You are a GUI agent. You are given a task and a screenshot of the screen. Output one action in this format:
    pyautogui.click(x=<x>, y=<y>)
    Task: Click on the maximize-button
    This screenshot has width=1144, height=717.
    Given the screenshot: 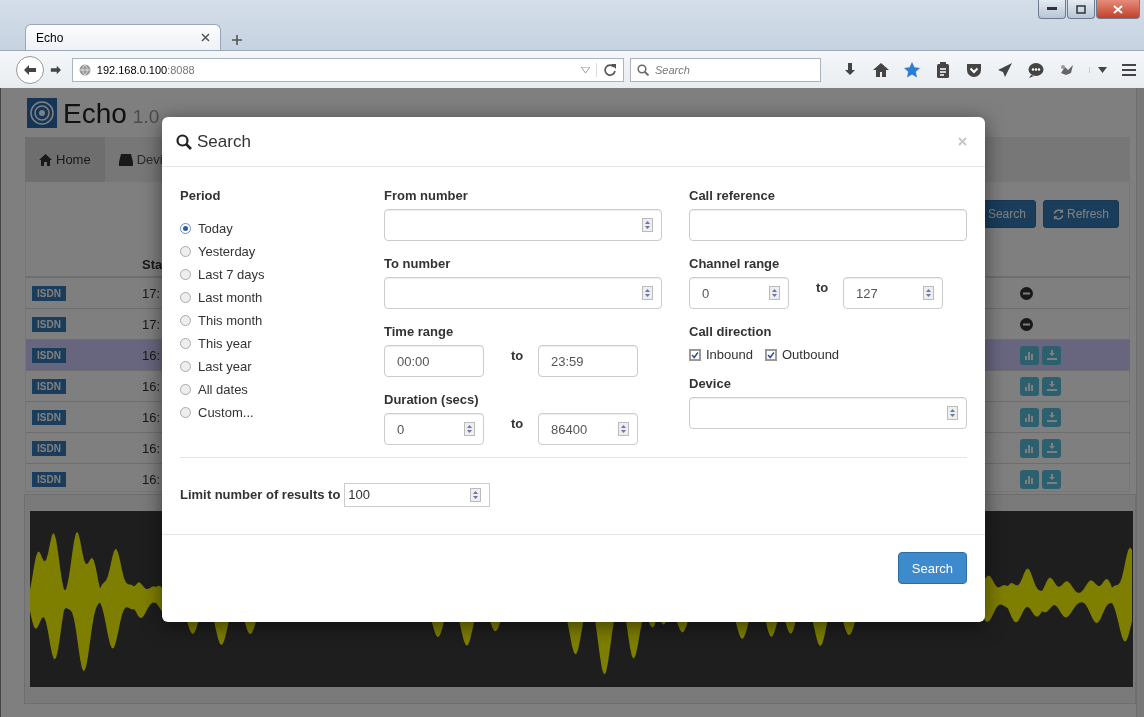 What is the action you would take?
    pyautogui.click(x=1081, y=9)
    